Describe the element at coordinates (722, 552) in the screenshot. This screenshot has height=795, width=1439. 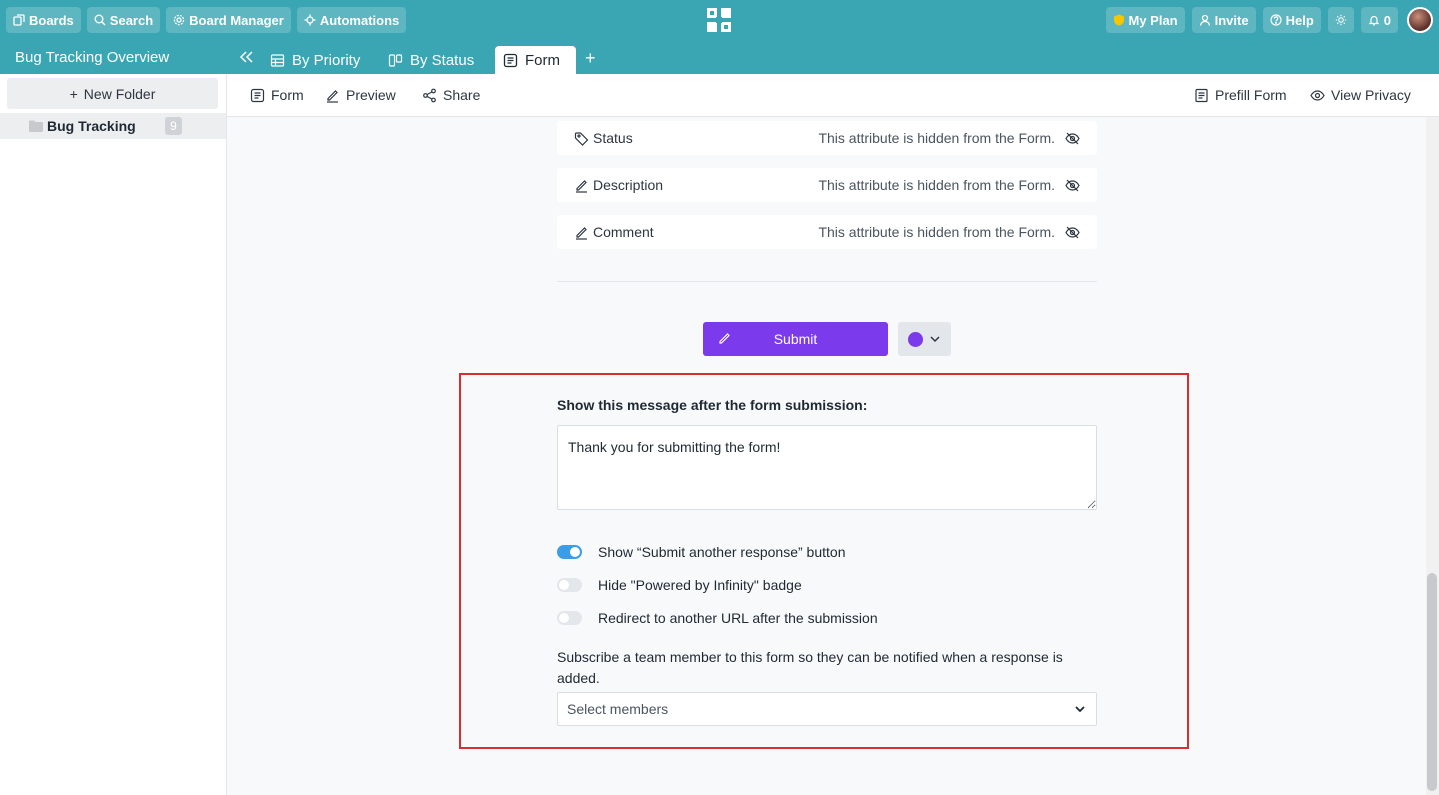
I see `toggle-label: Show “Submit another response” button` at that location.